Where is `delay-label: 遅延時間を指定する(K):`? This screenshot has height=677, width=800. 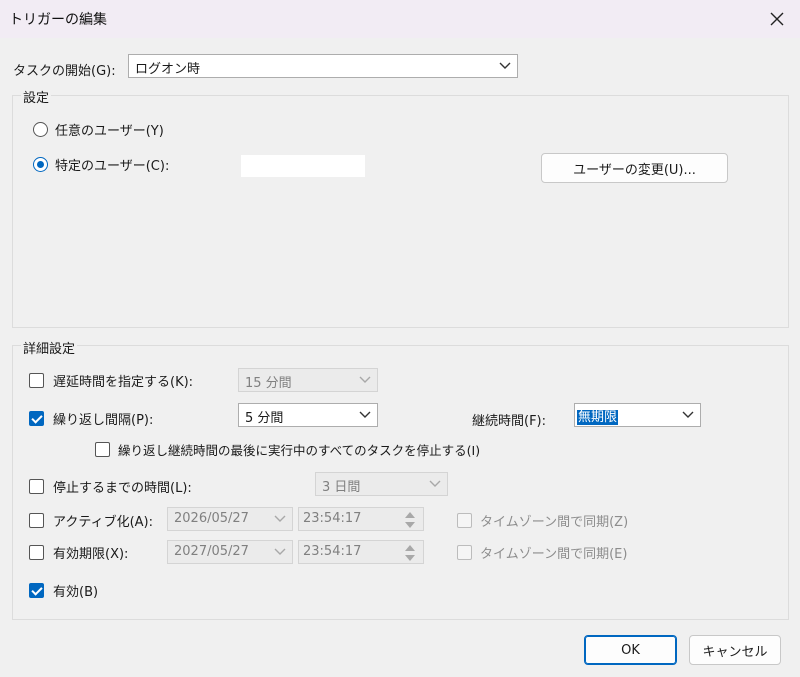
delay-label: 遅延時間を指定する(K): is located at coordinates (123, 382).